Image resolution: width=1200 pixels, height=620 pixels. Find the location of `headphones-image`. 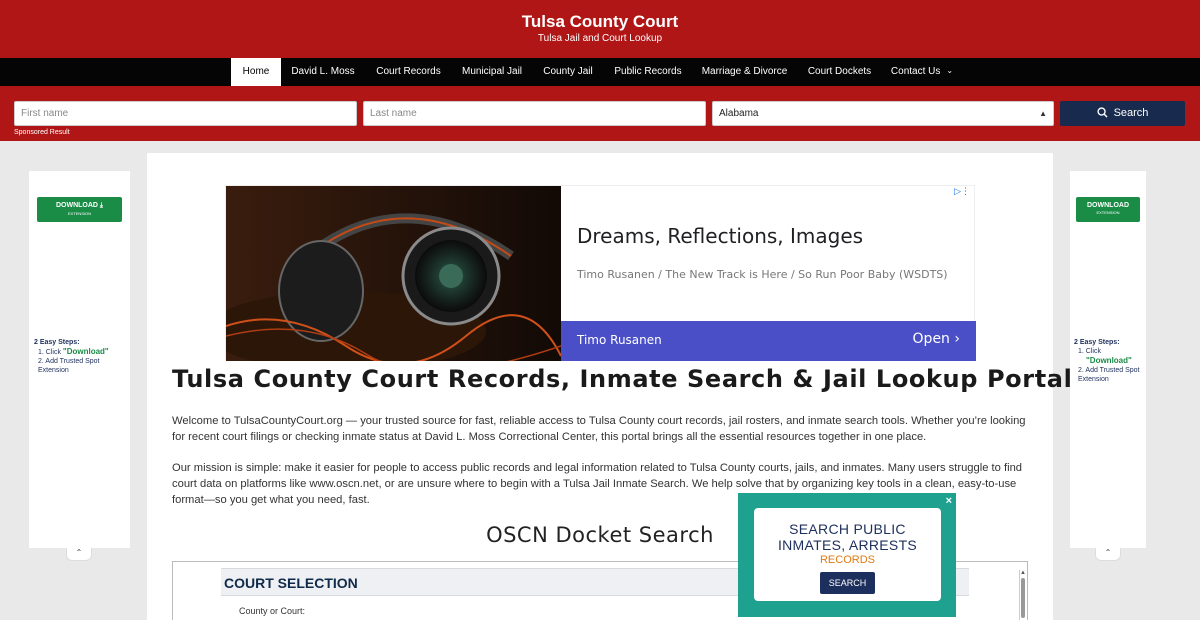

headphones-image is located at coordinates (393, 273).